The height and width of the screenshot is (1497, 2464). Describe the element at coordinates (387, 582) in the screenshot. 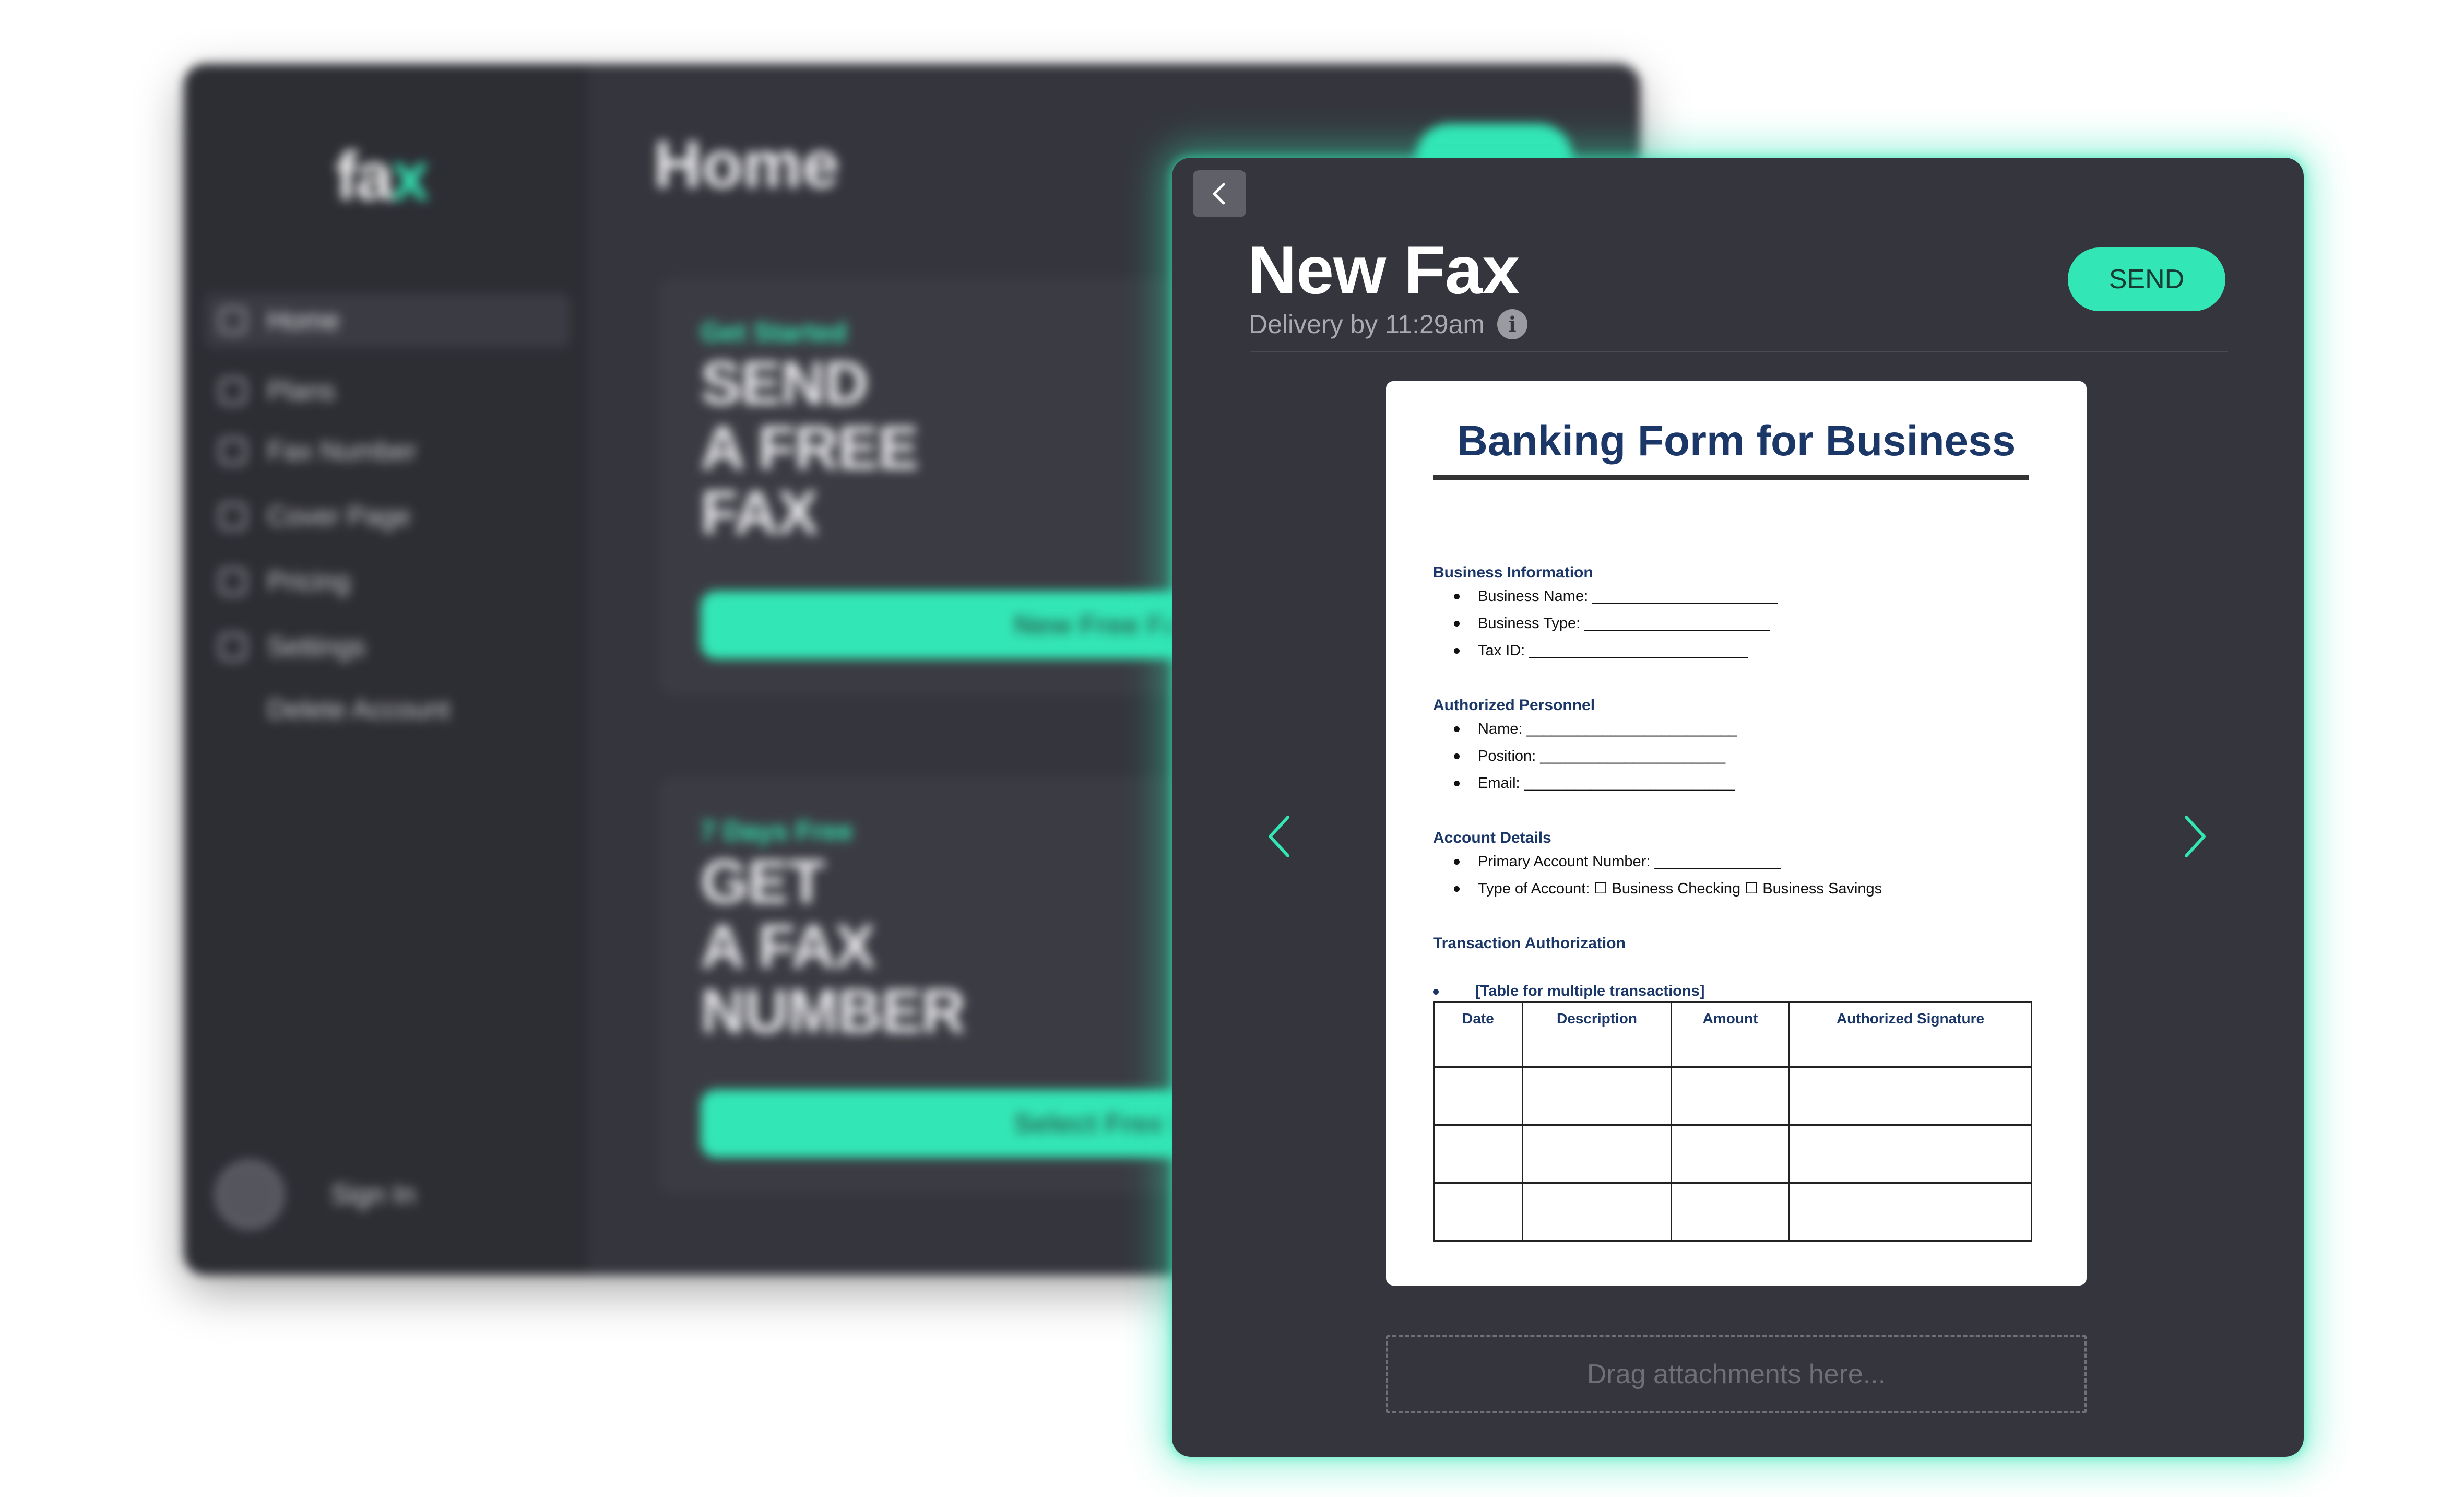

I see `sidebar-item-pricing: Pricing` at that location.